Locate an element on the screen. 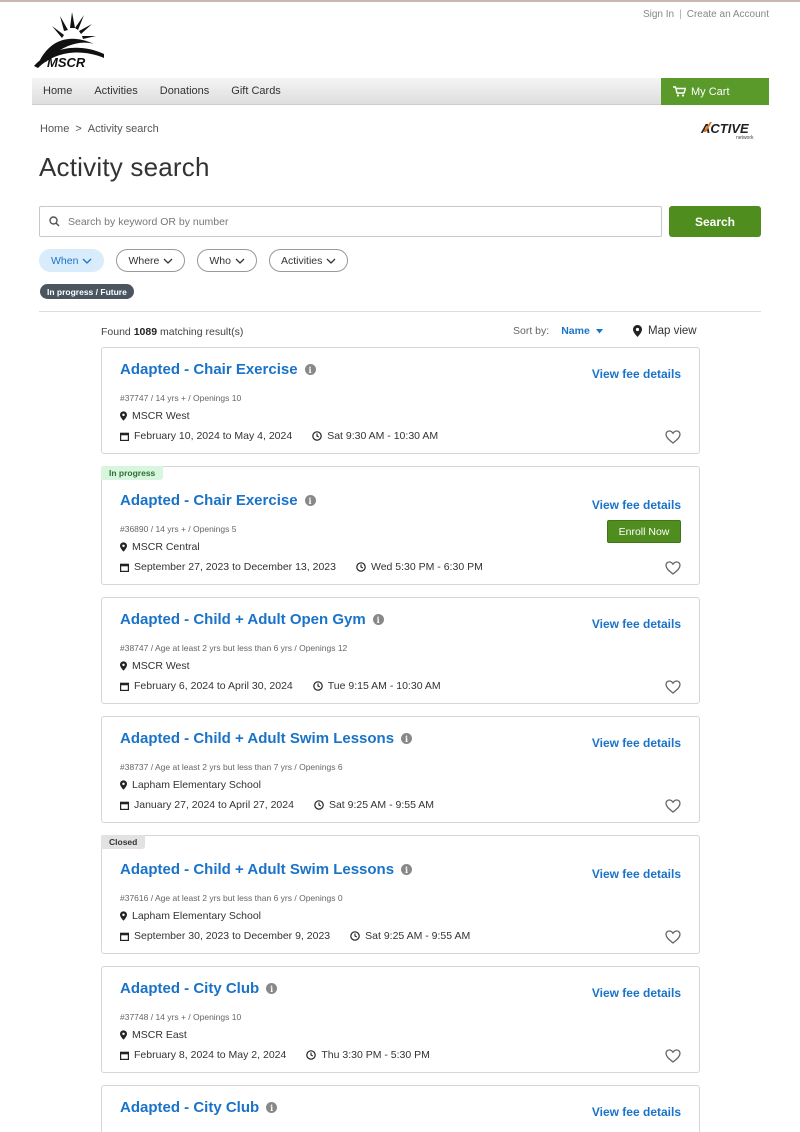 Image resolution: width=800 pixels, height=1132 pixels. sign-in-link: Sign In is located at coordinates (658, 14).